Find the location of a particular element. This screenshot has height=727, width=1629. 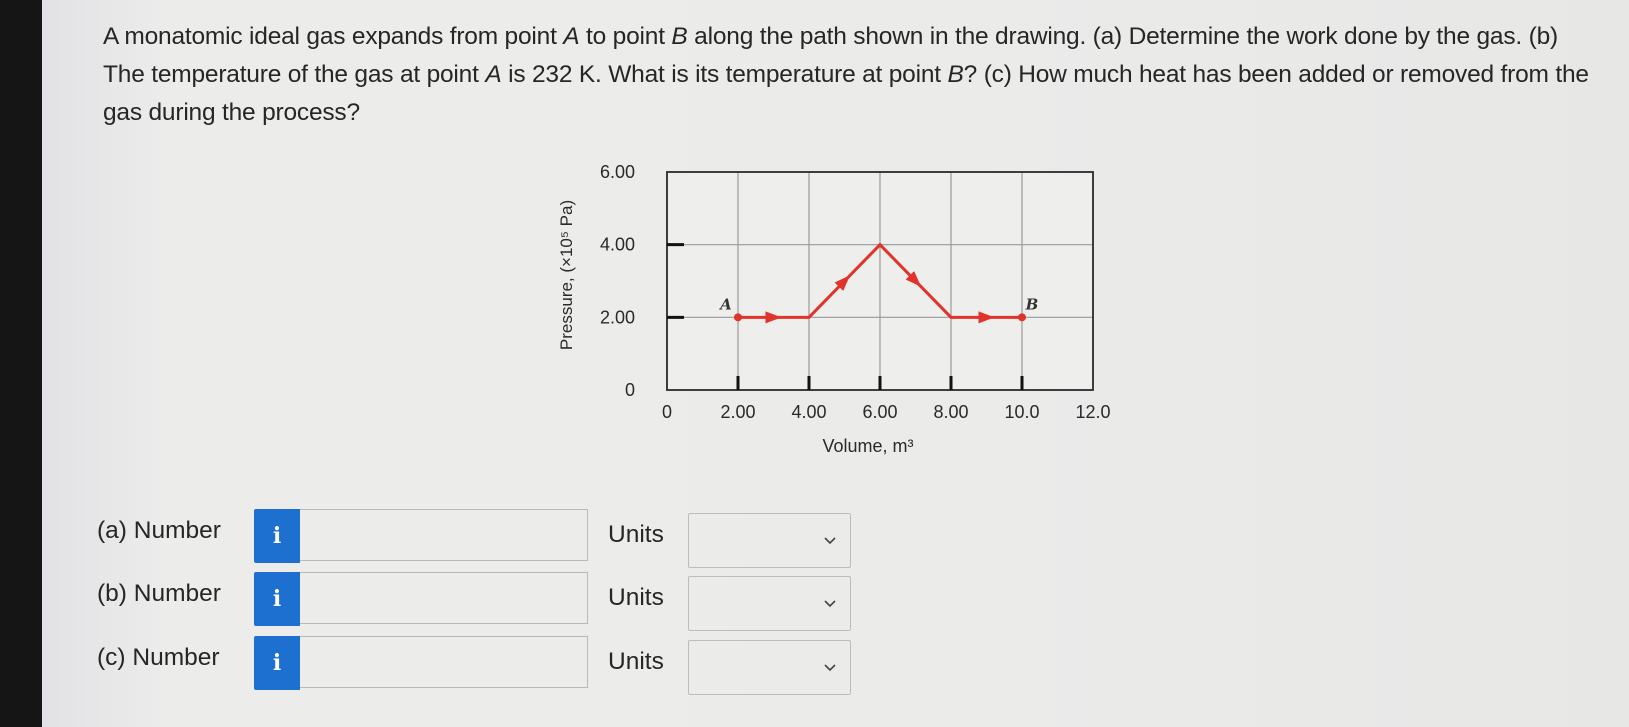

answer-label: (a) Number is located at coordinates (159, 530).